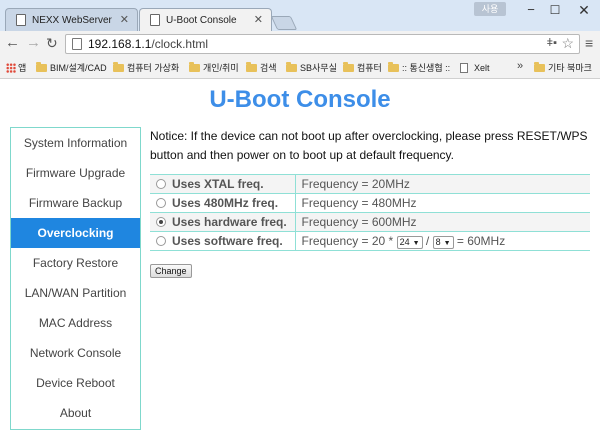 Image resolution: width=600 pixels, height=438 pixels. Describe the element at coordinates (75, 173) in the screenshot. I see `sidebar-item-firmware-upgrade: Firmware Upgrade` at that location.